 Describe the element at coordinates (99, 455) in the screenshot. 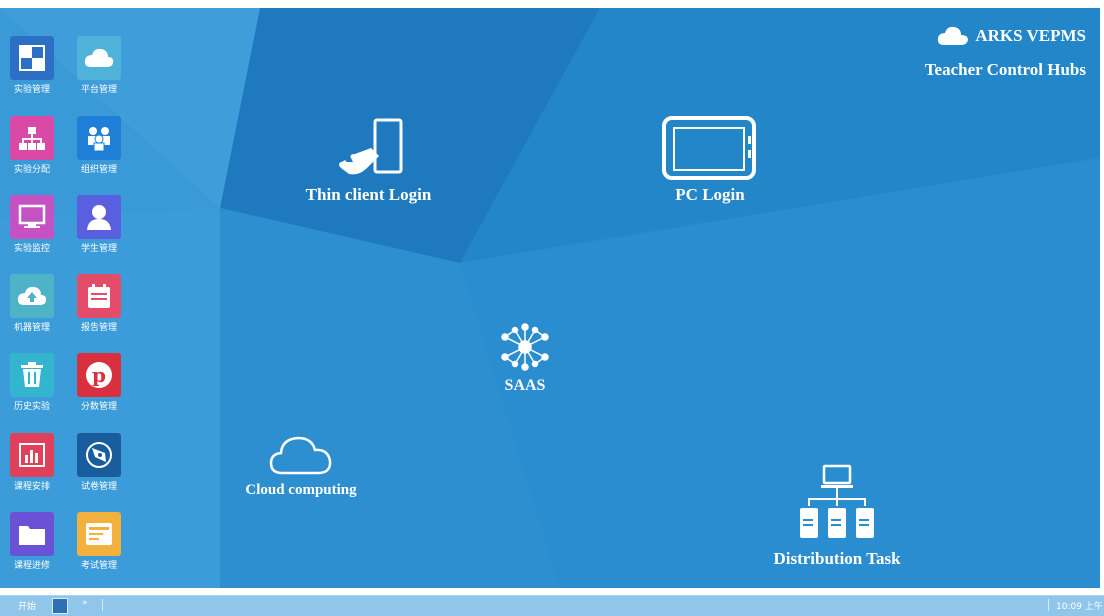

I see `compass-icon` at that location.